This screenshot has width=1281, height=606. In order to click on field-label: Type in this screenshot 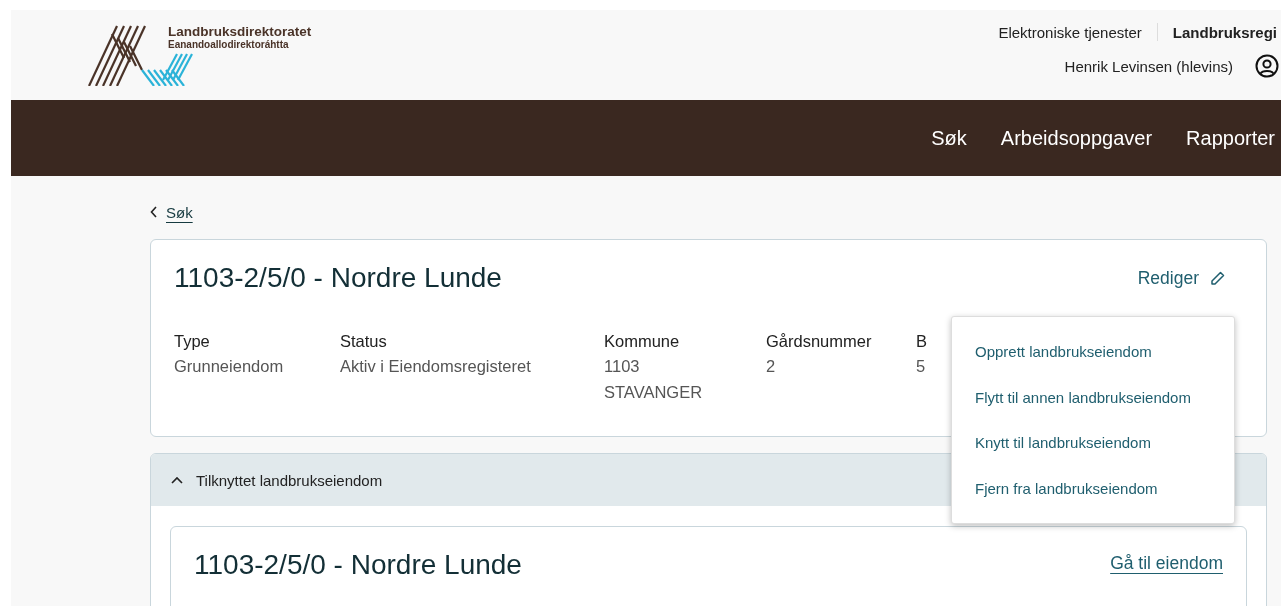, I will do `click(192, 341)`.